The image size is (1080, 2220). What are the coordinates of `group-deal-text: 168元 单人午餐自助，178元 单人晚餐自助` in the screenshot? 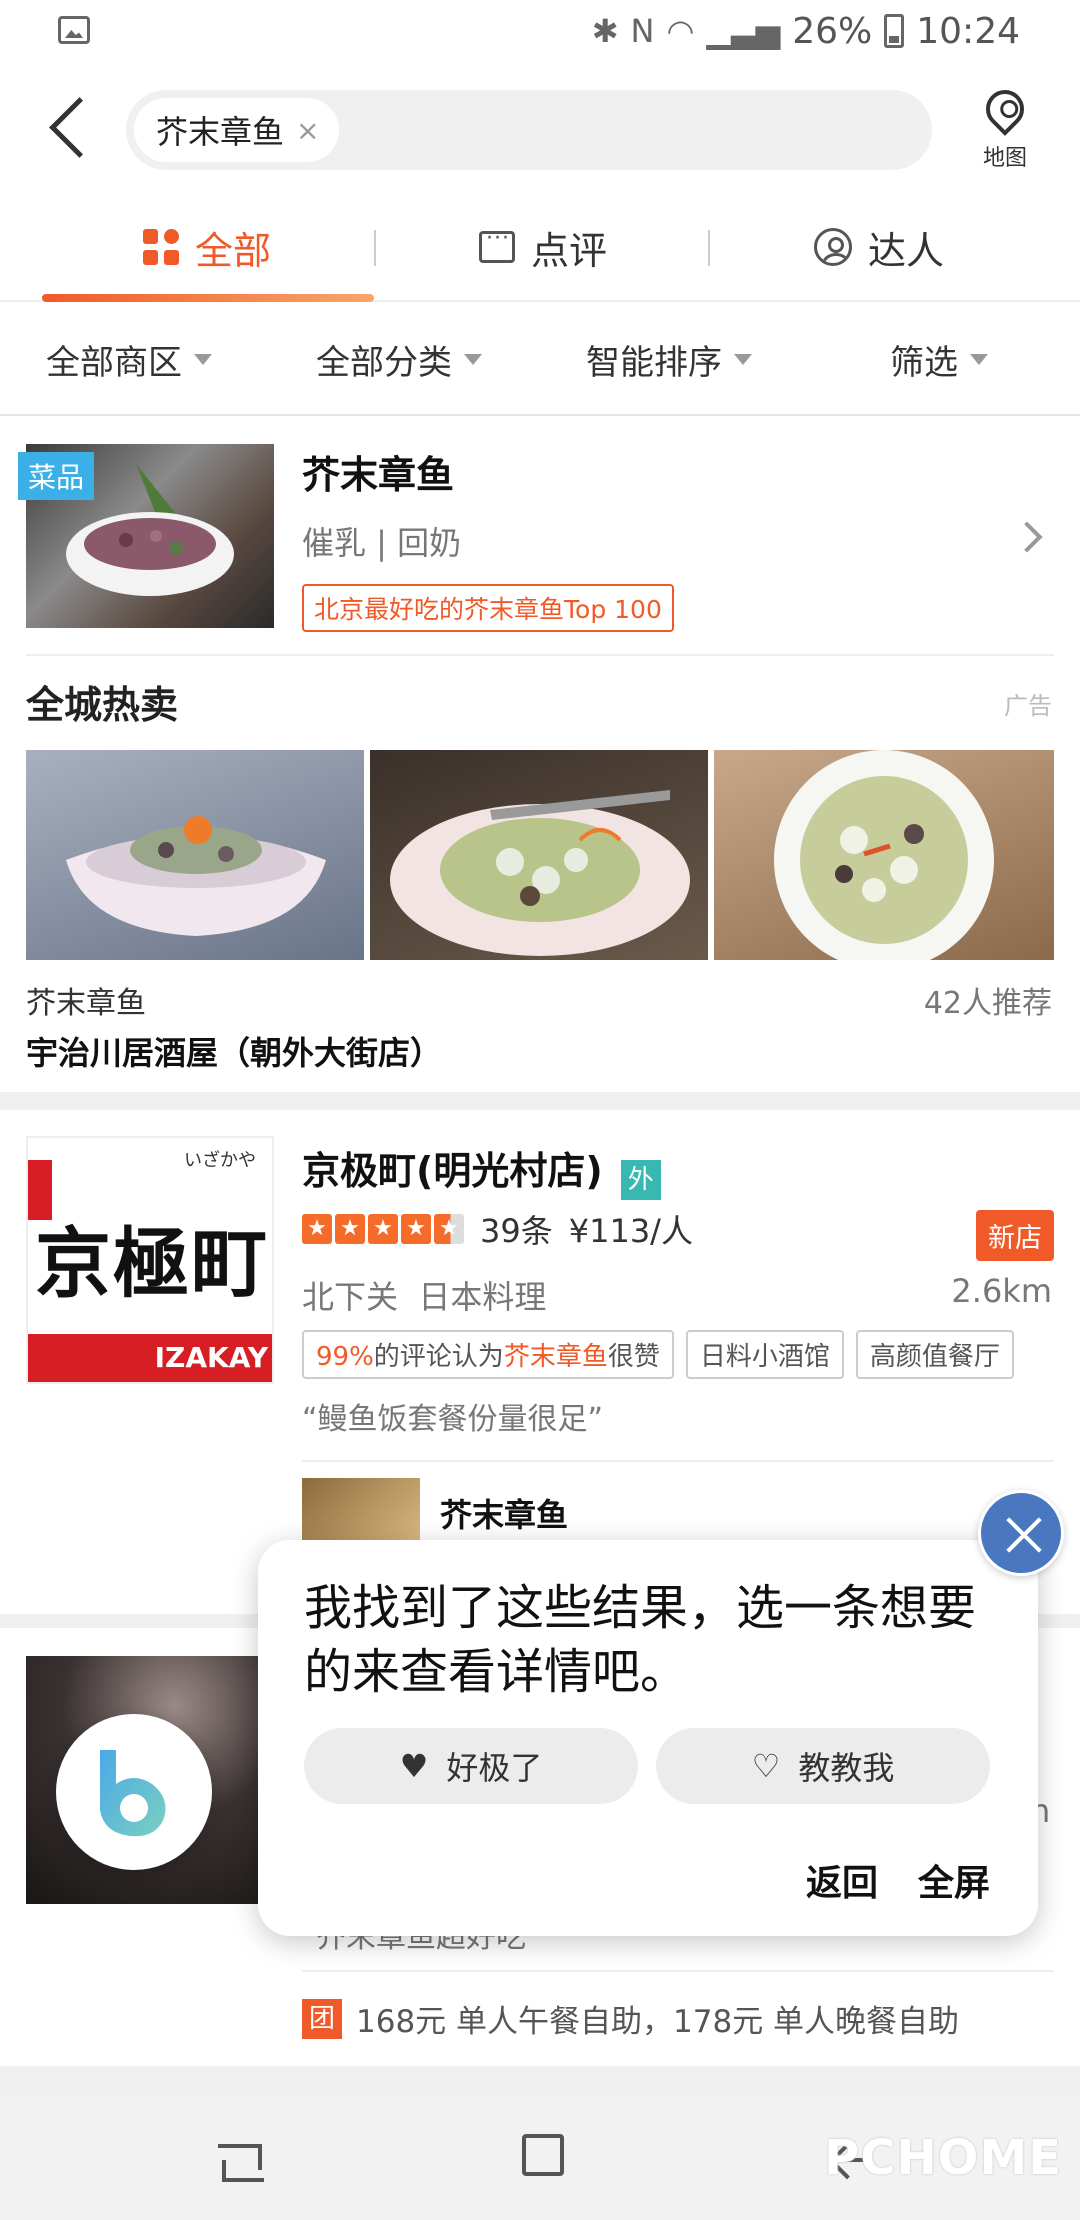 It's located at (657, 2018).